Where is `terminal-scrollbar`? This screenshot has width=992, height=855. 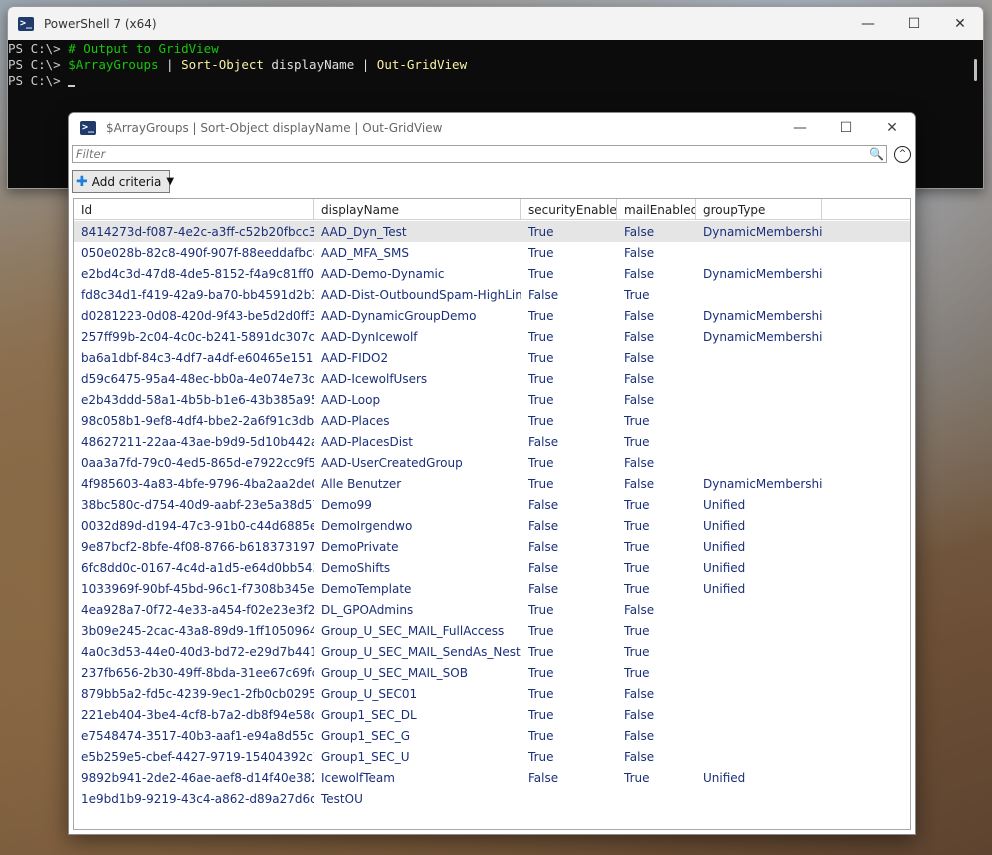
terminal-scrollbar is located at coordinates (975, 70).